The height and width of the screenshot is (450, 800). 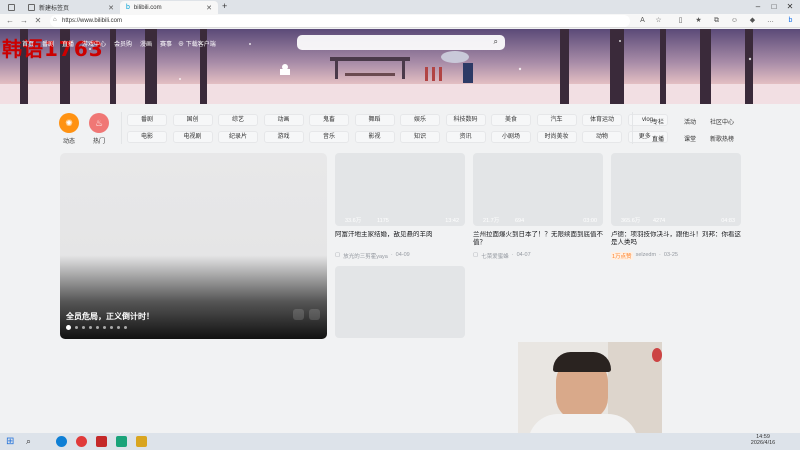 What do you see at coordinates (538, 239) in the screenshot?
I see `video-title: 兰州拉面爆火到日本了！？无限续面到底值不值？` at bounding box center [538, 239].